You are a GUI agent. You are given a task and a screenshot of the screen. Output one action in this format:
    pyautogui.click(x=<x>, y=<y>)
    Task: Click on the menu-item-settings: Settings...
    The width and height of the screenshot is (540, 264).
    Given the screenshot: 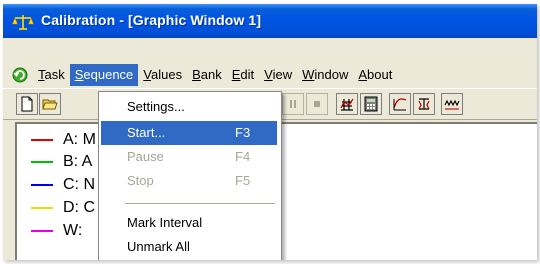 What is the action you would take?
    pyautogui.click(x=189, y=107)
    